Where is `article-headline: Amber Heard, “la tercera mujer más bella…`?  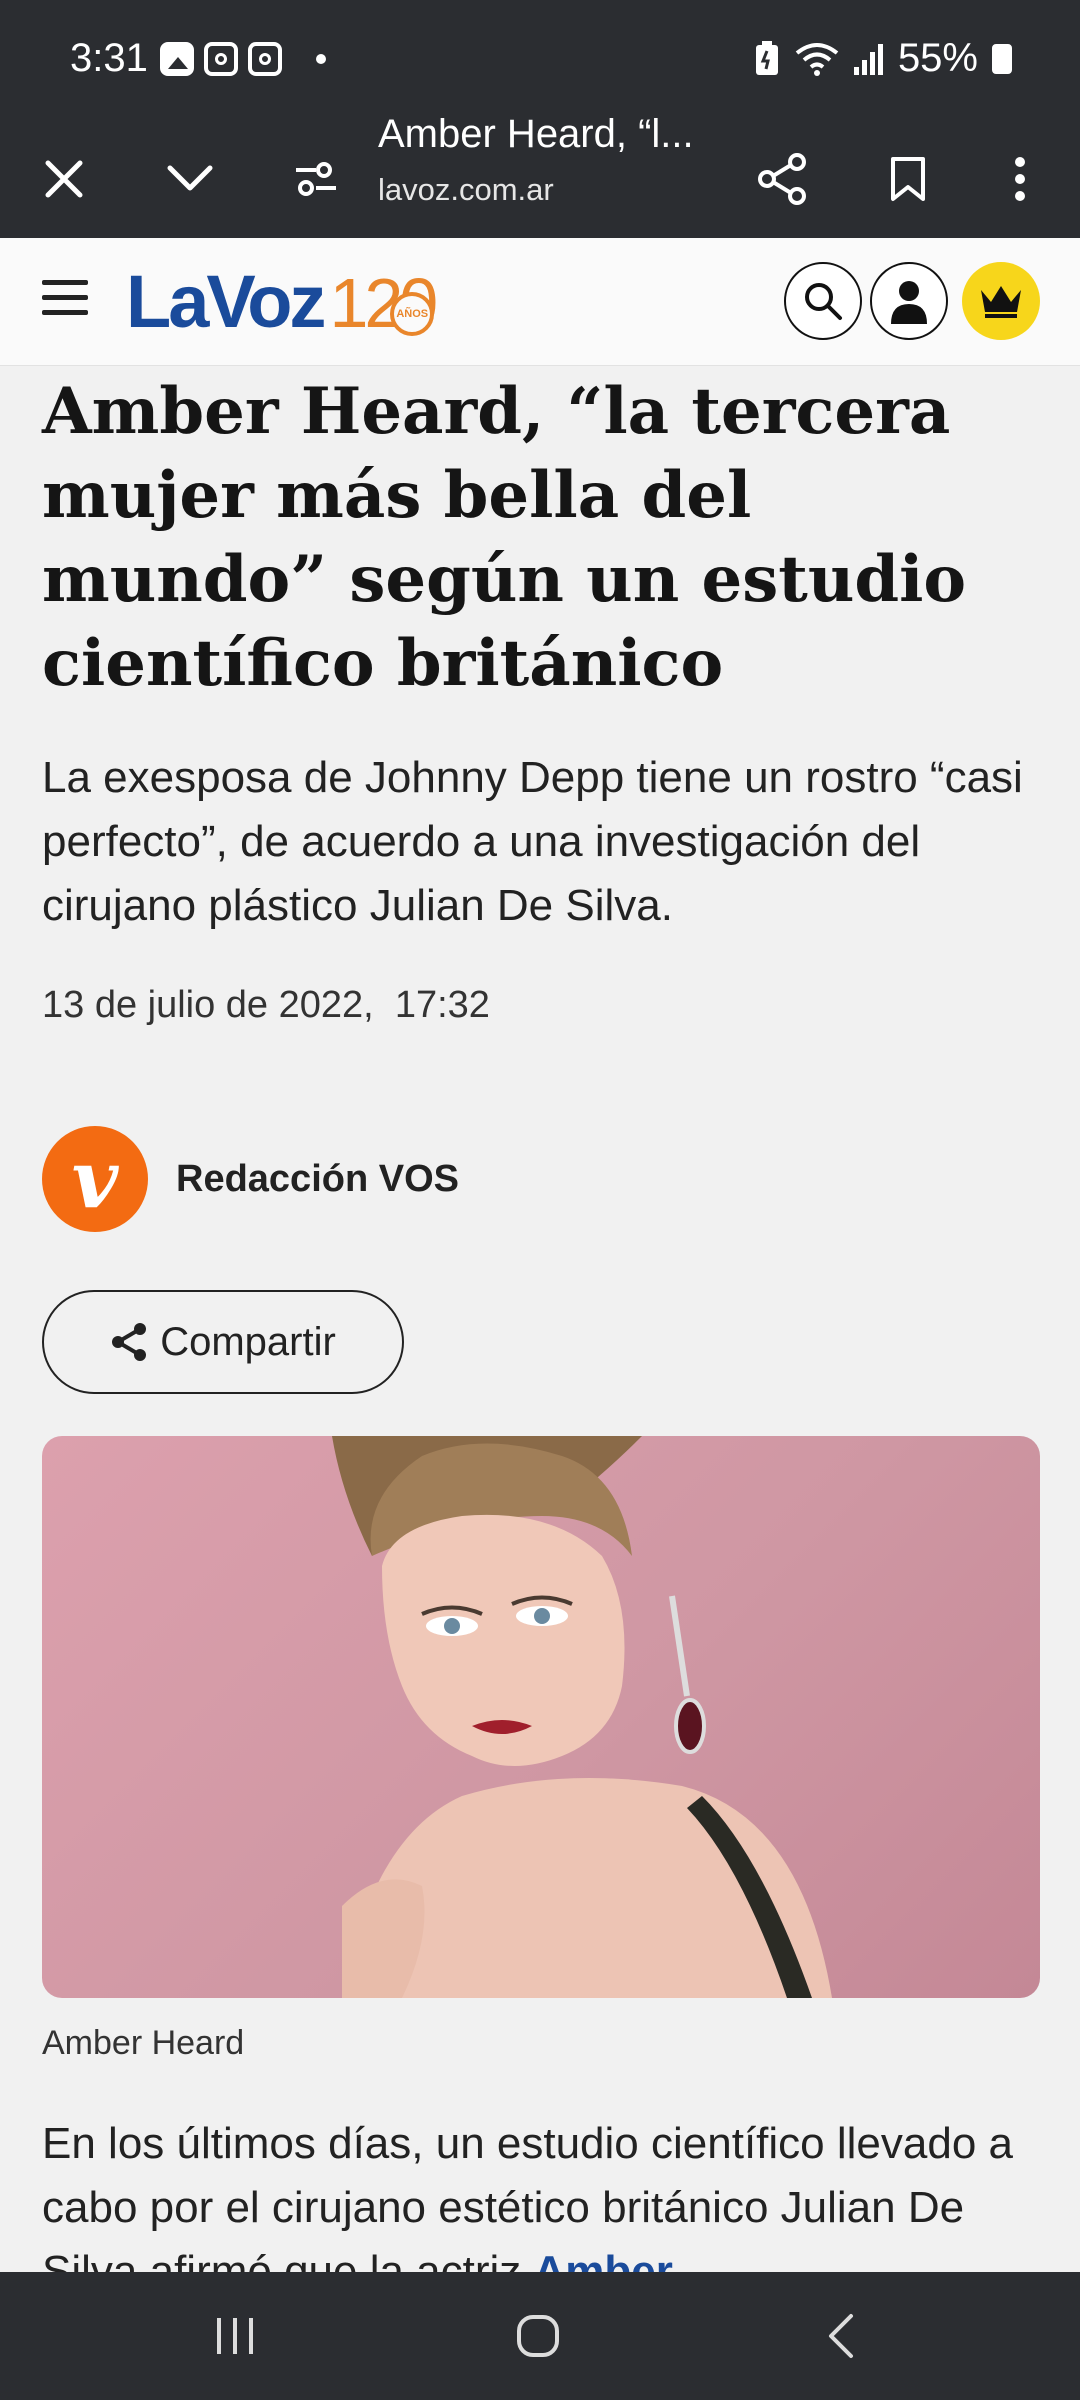
article-headline: Amber Heard, “la tercera mujer más bella… is located at coordinates (504, 537).